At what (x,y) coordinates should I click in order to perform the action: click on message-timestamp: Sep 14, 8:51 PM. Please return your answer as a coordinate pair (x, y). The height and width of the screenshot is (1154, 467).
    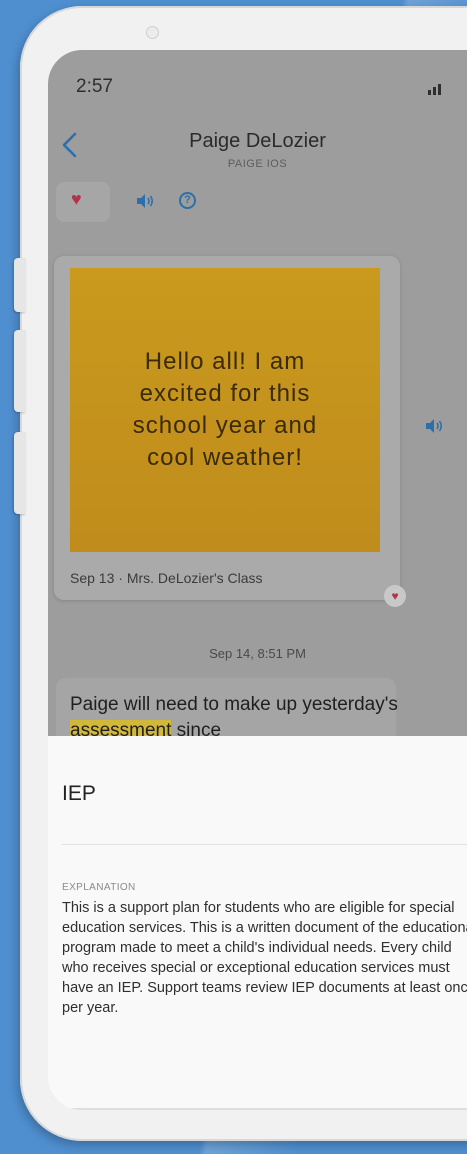
    Looking at the image, I should click on (257, 653).